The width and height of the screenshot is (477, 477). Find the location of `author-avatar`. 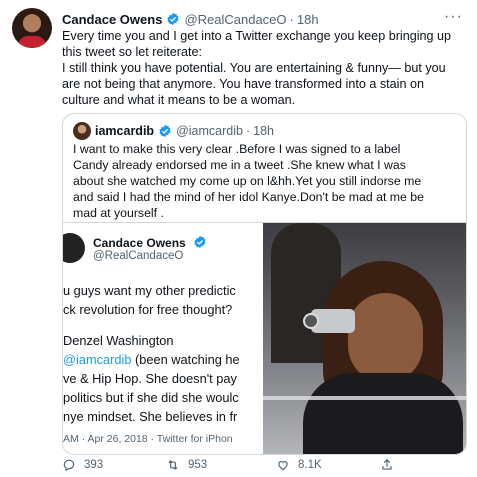

author-avatar is located at coordinates (32, 28).